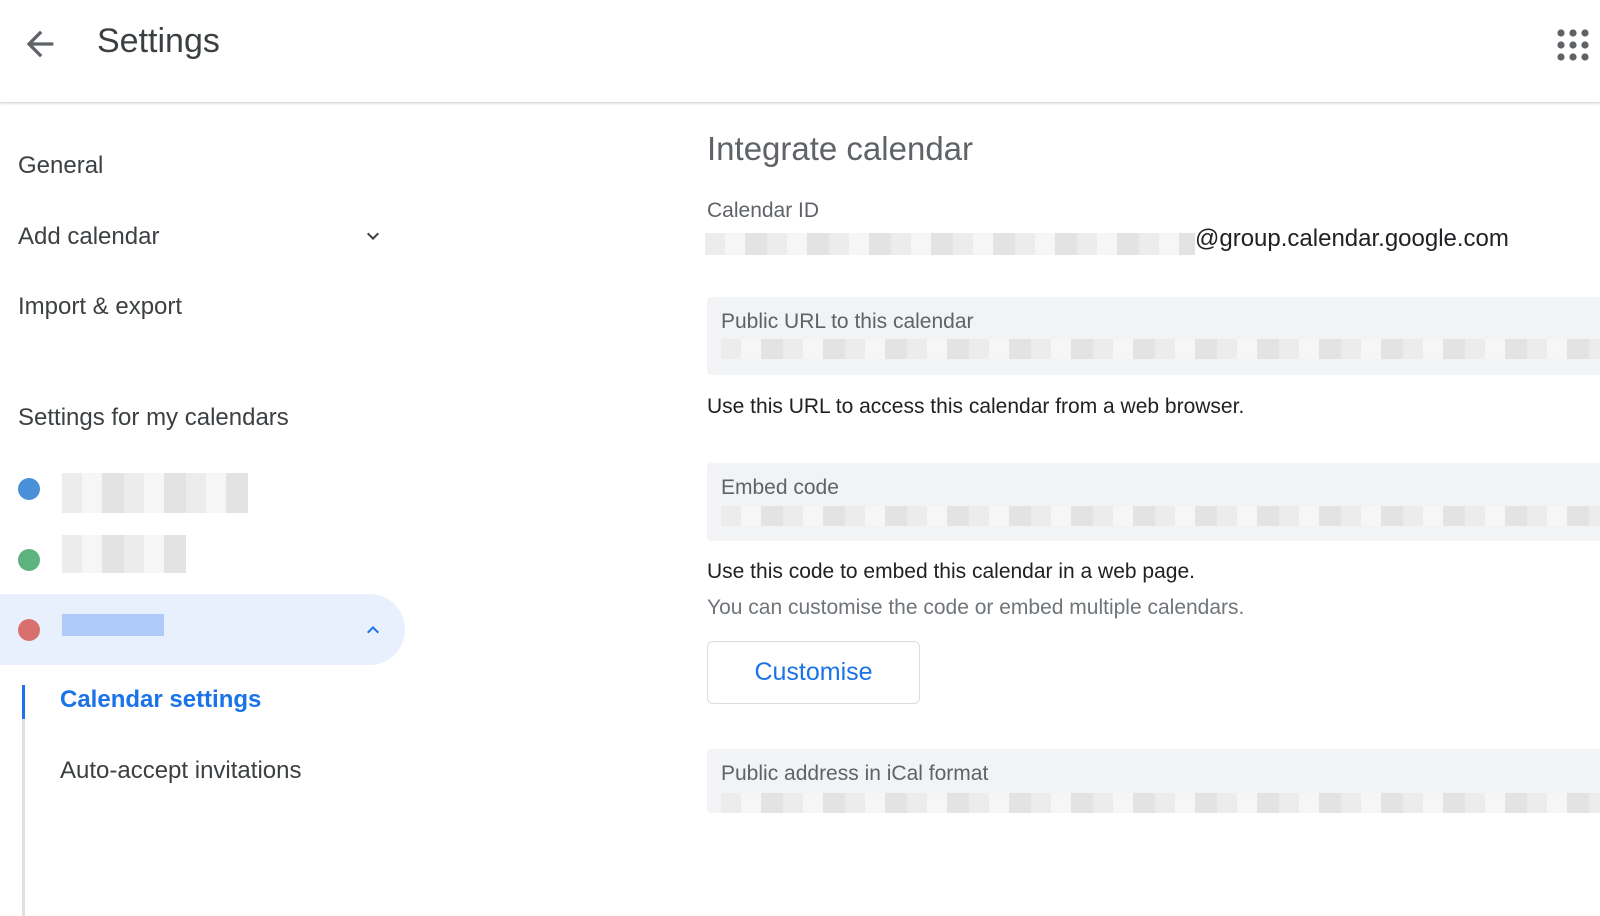  I want to click on sidebar-item-general: General, so click(60, 166).